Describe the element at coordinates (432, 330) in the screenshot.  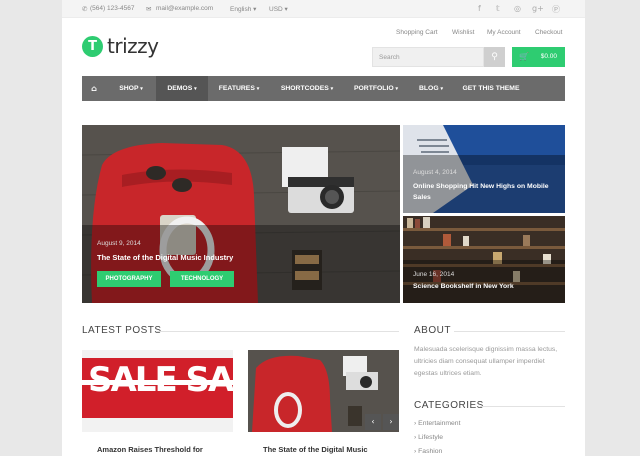
I see `about-heading: ABOUT` at that location.